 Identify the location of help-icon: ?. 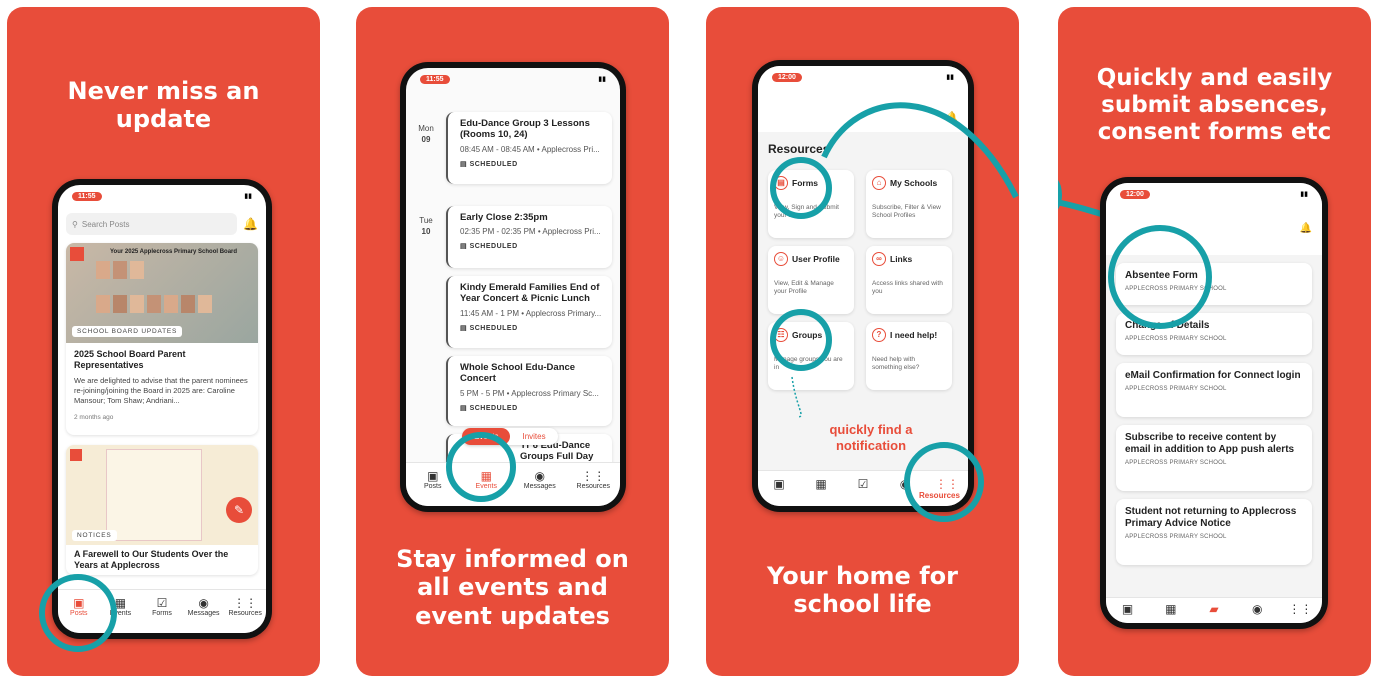
(879, 335).